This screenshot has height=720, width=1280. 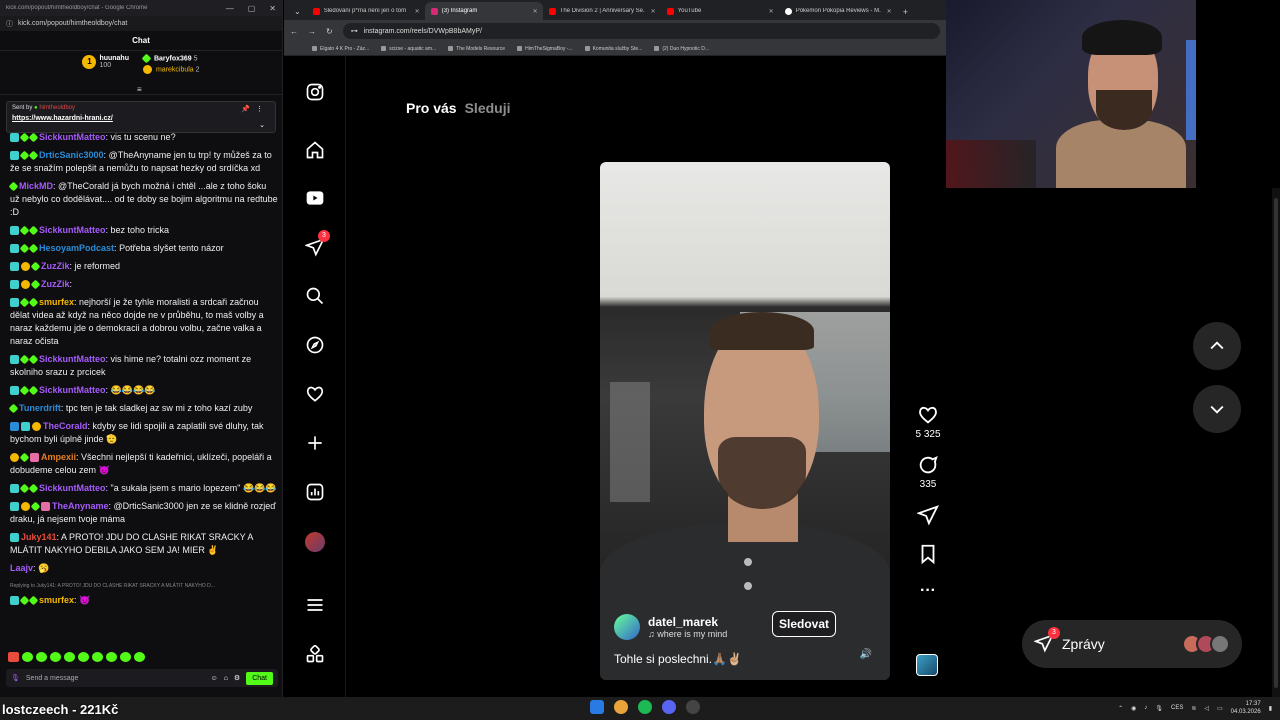 What do you see at coordinates (1145, 708) in the screenshot?
I see `volume-icon: ♪` at bounding box center [1145, 708].